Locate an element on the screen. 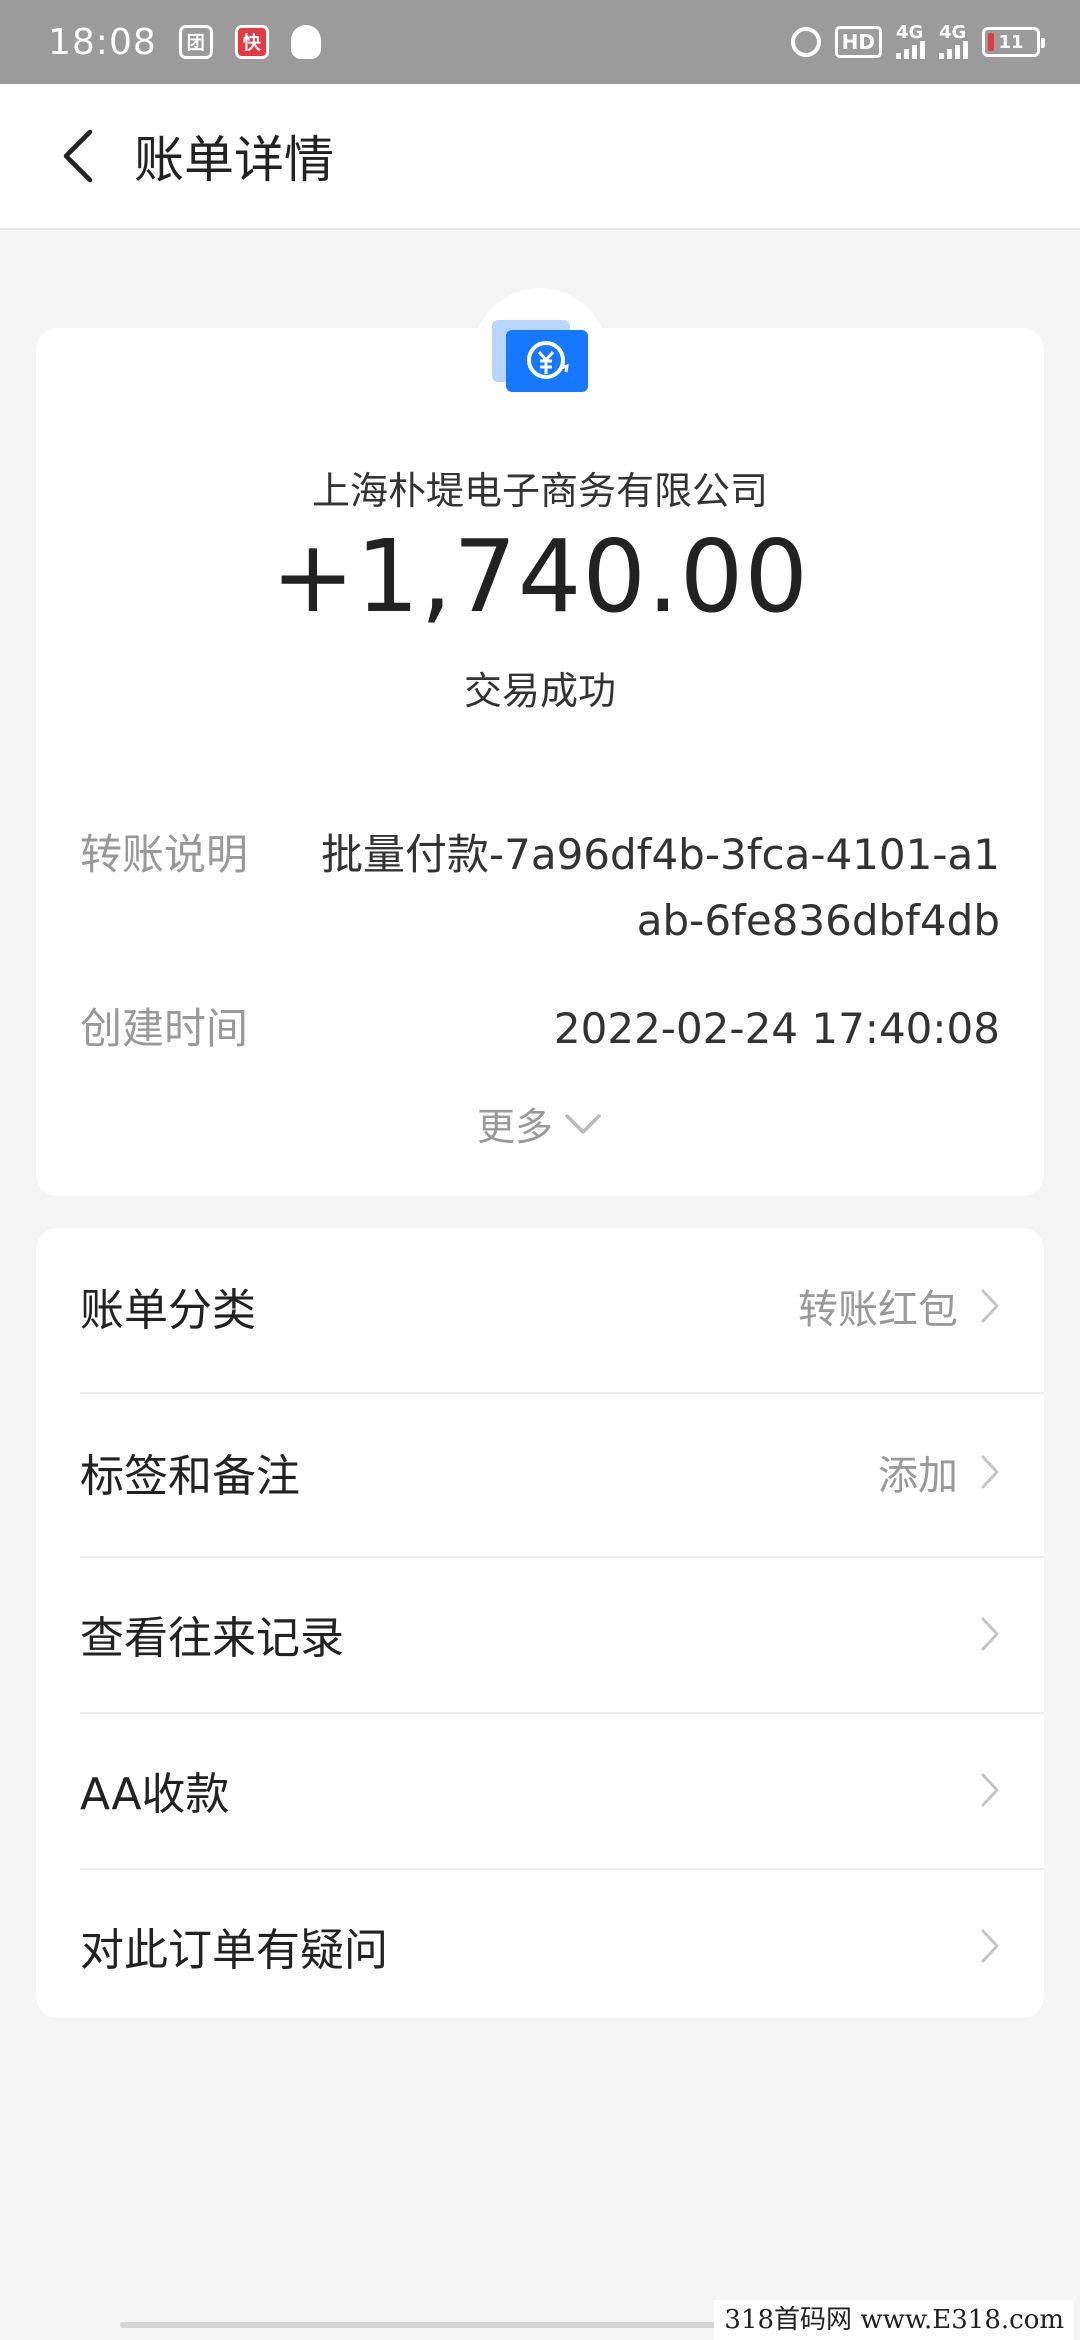  sim2-signal-icon: 4G is located at coordinates (953, 40).